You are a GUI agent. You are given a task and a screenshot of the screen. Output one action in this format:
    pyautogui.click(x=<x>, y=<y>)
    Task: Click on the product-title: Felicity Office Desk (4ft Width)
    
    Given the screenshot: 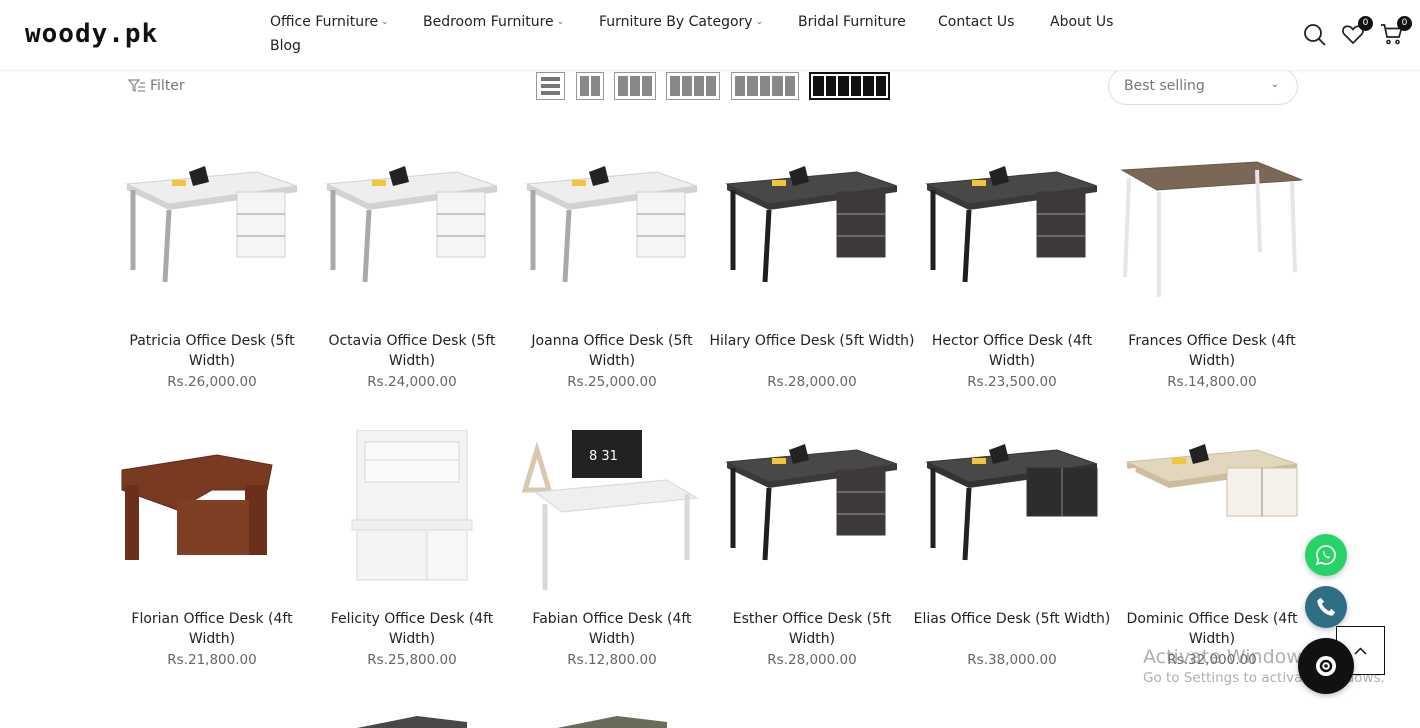 What is the action you would take?
    pyautogui.click(x=412, y=629)
    